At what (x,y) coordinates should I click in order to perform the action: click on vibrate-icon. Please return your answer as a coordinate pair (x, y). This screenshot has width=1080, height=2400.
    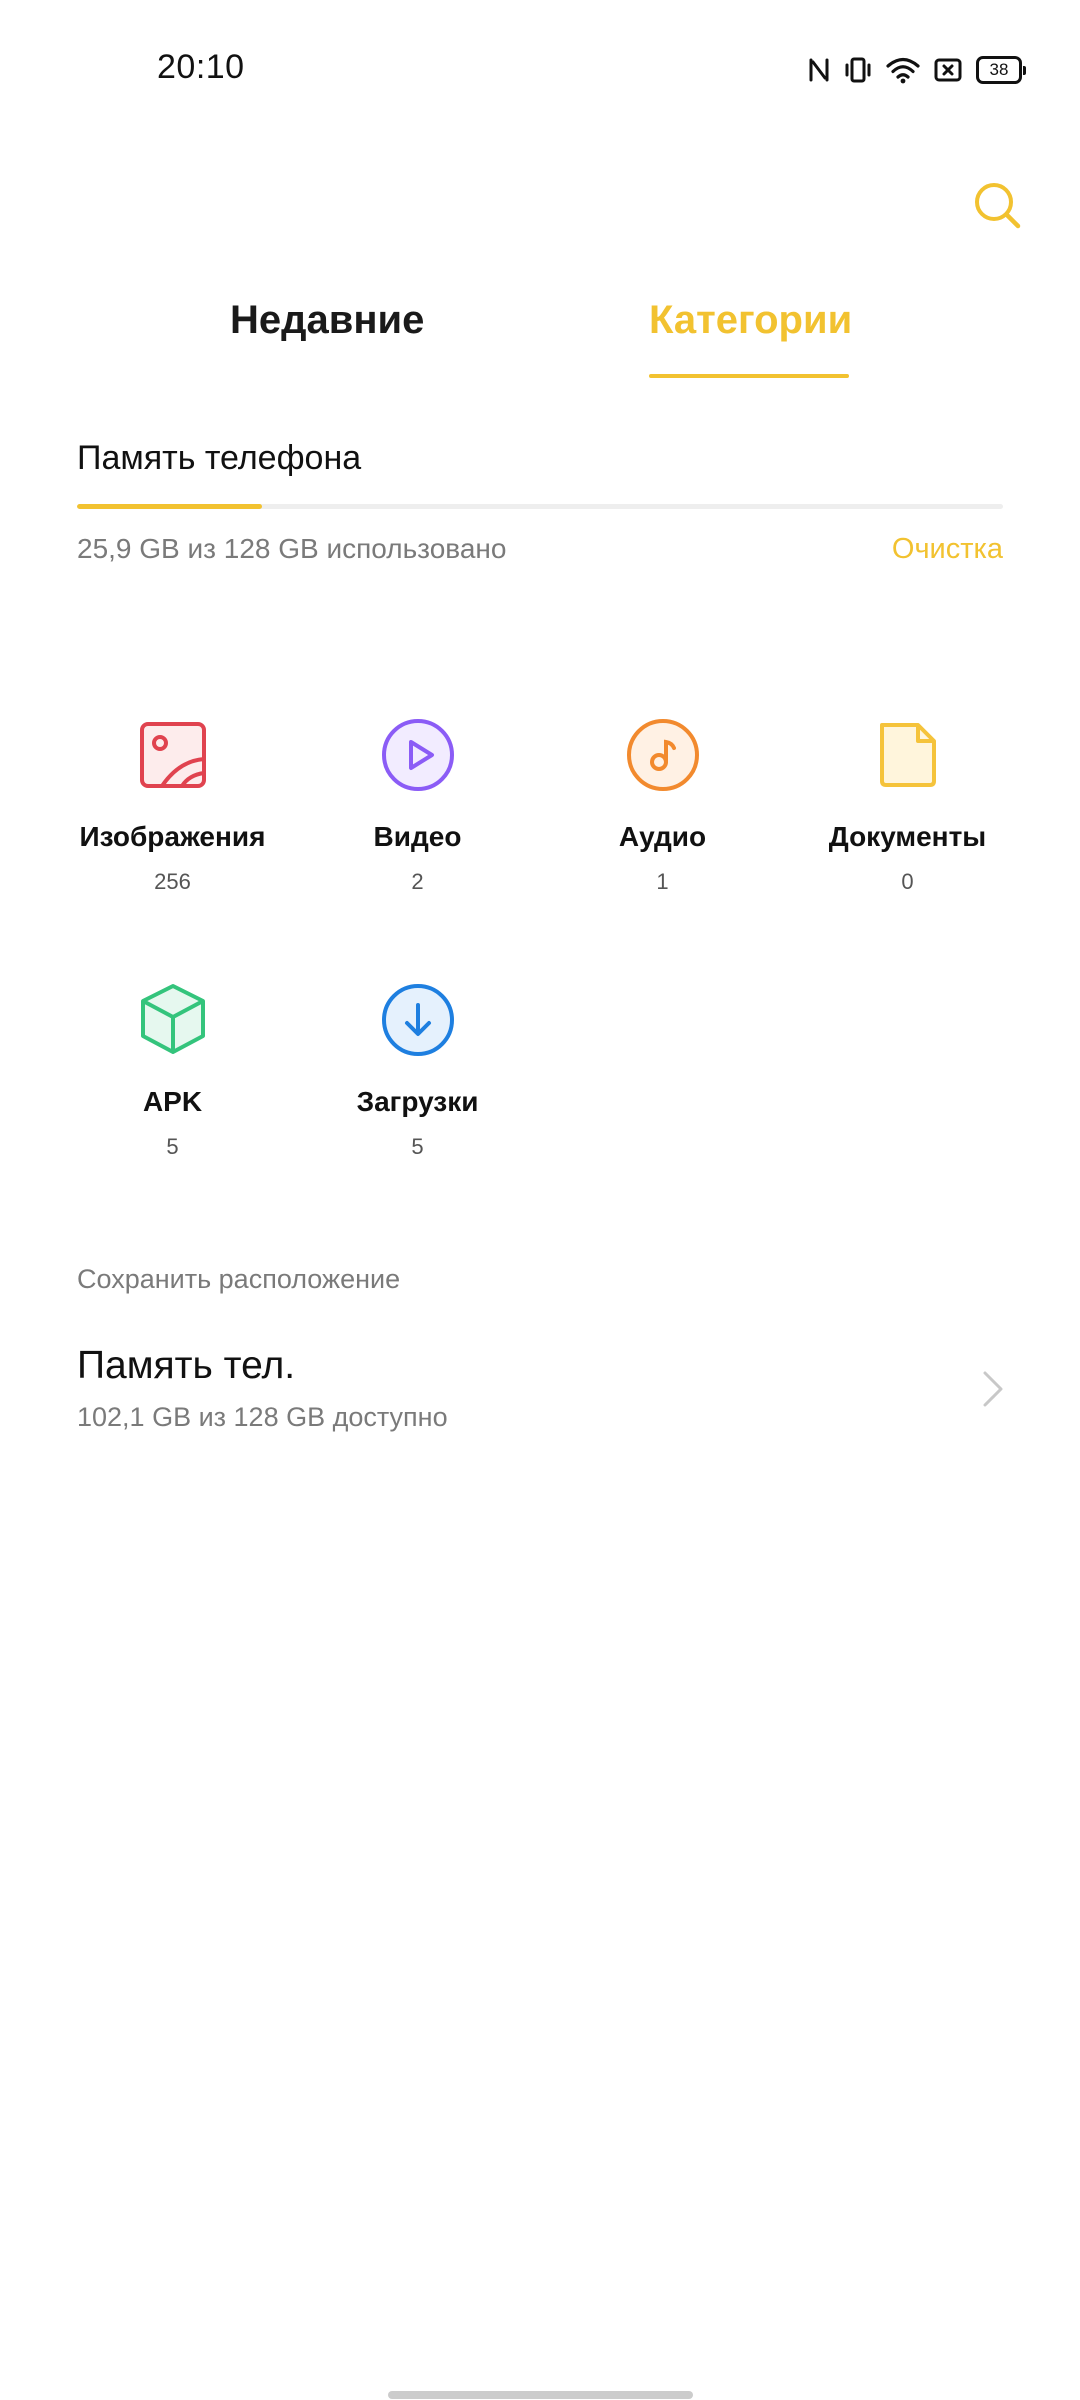
    Looking at the image, I should click on (858, 70).